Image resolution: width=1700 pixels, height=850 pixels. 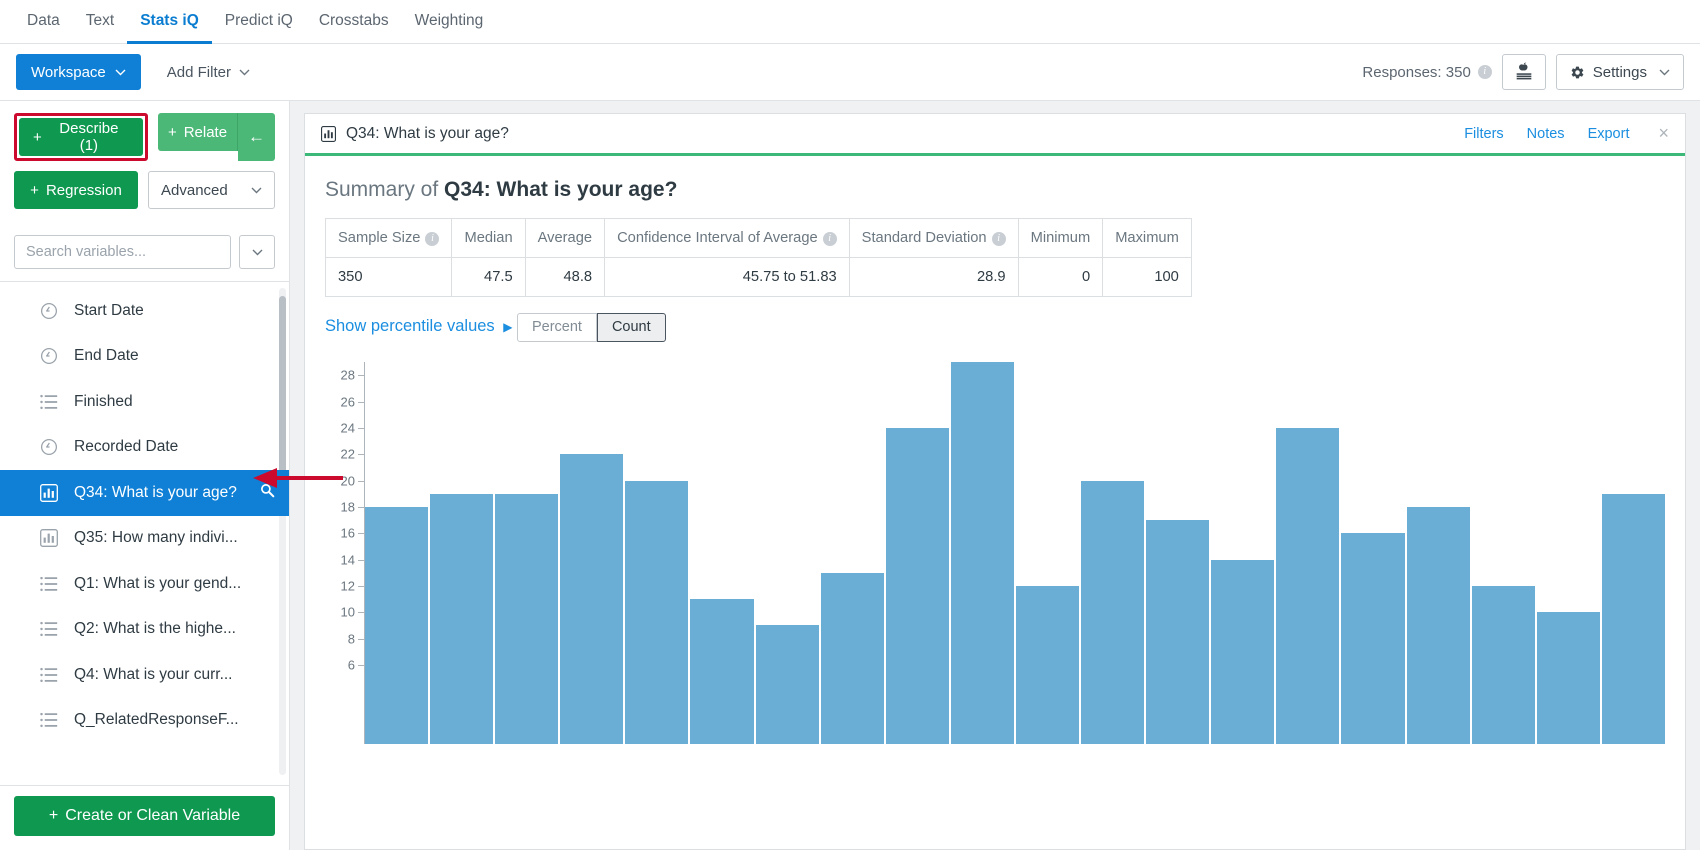 I want to click on regression-button-label: Regression, so click(x=83, y=190).